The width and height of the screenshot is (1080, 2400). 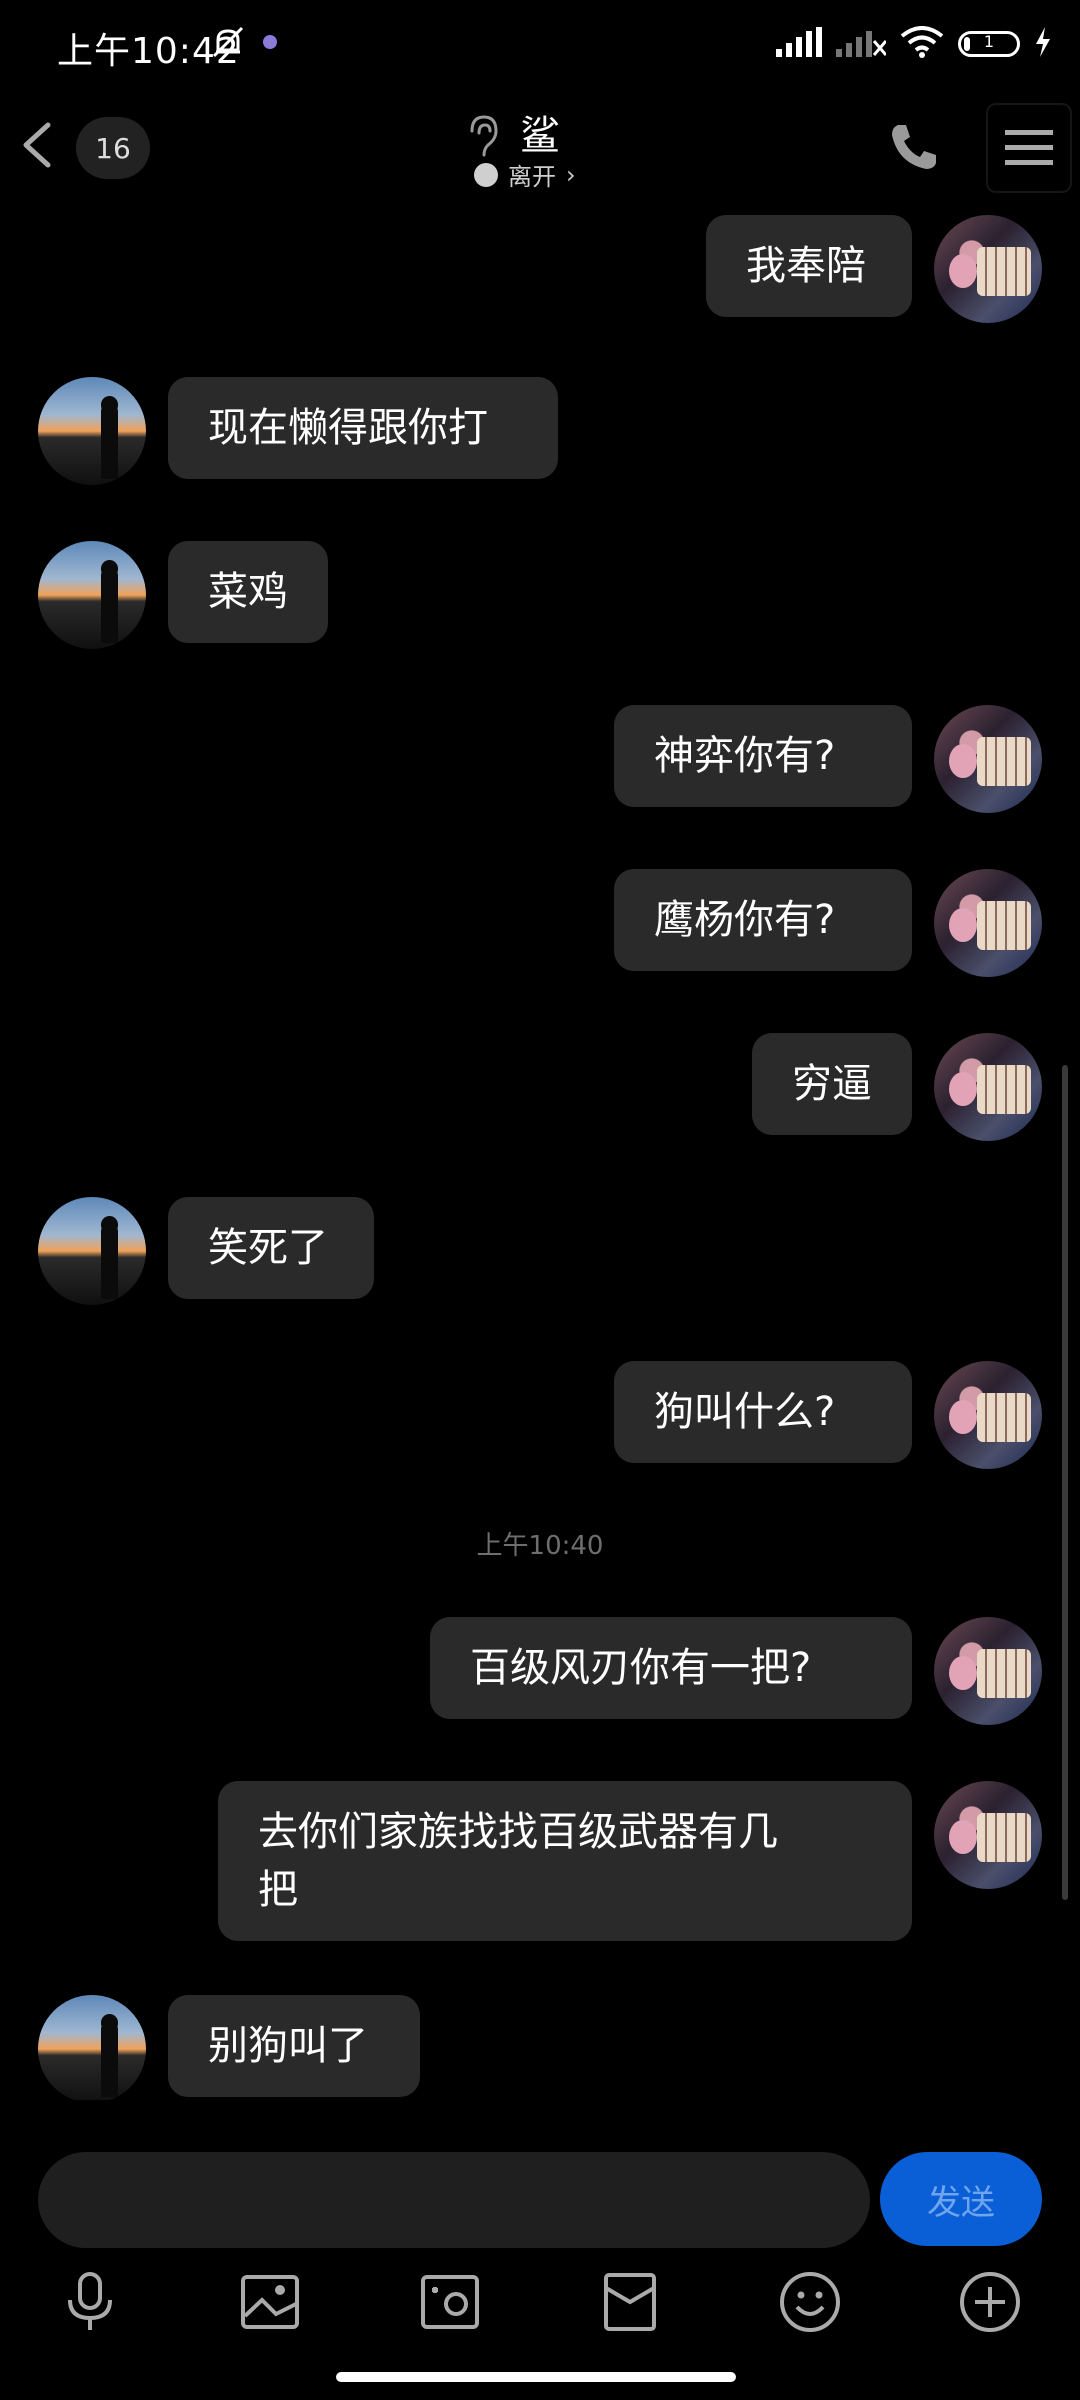 What do you see at coordinates (832, 1084) in the screenshot?
I see `message-bubble: 穷逼` at bounding box center [832, 1084].